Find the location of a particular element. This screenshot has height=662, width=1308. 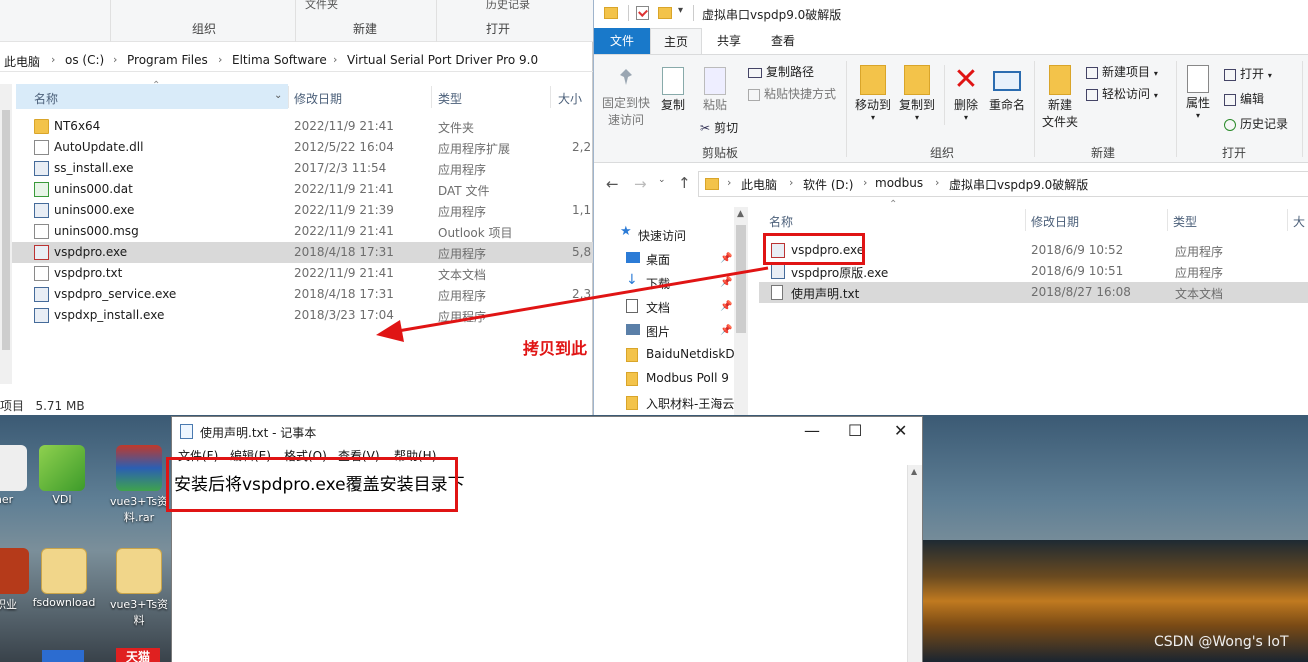

minimize-icon: — is located at coordinates (812, 430).